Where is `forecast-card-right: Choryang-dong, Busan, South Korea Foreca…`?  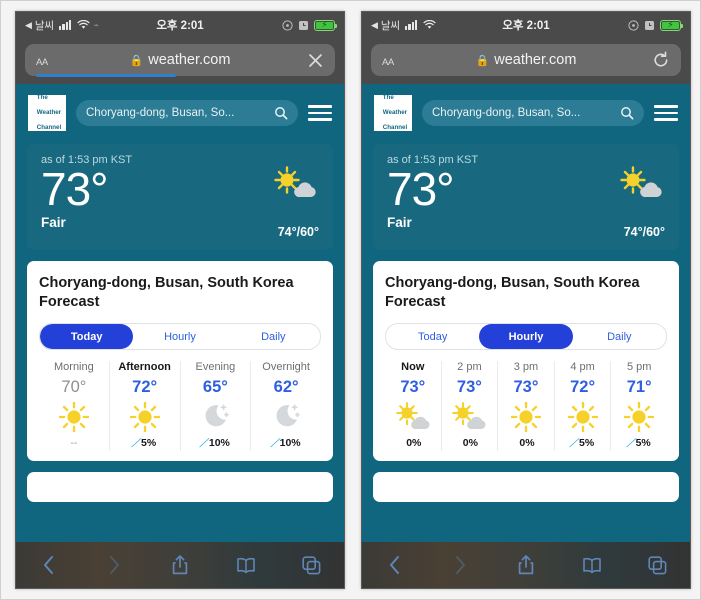 forecast-card-right: Choryang-dong, Busan, South Korea Foreca… is located at coordinates (526, 361).